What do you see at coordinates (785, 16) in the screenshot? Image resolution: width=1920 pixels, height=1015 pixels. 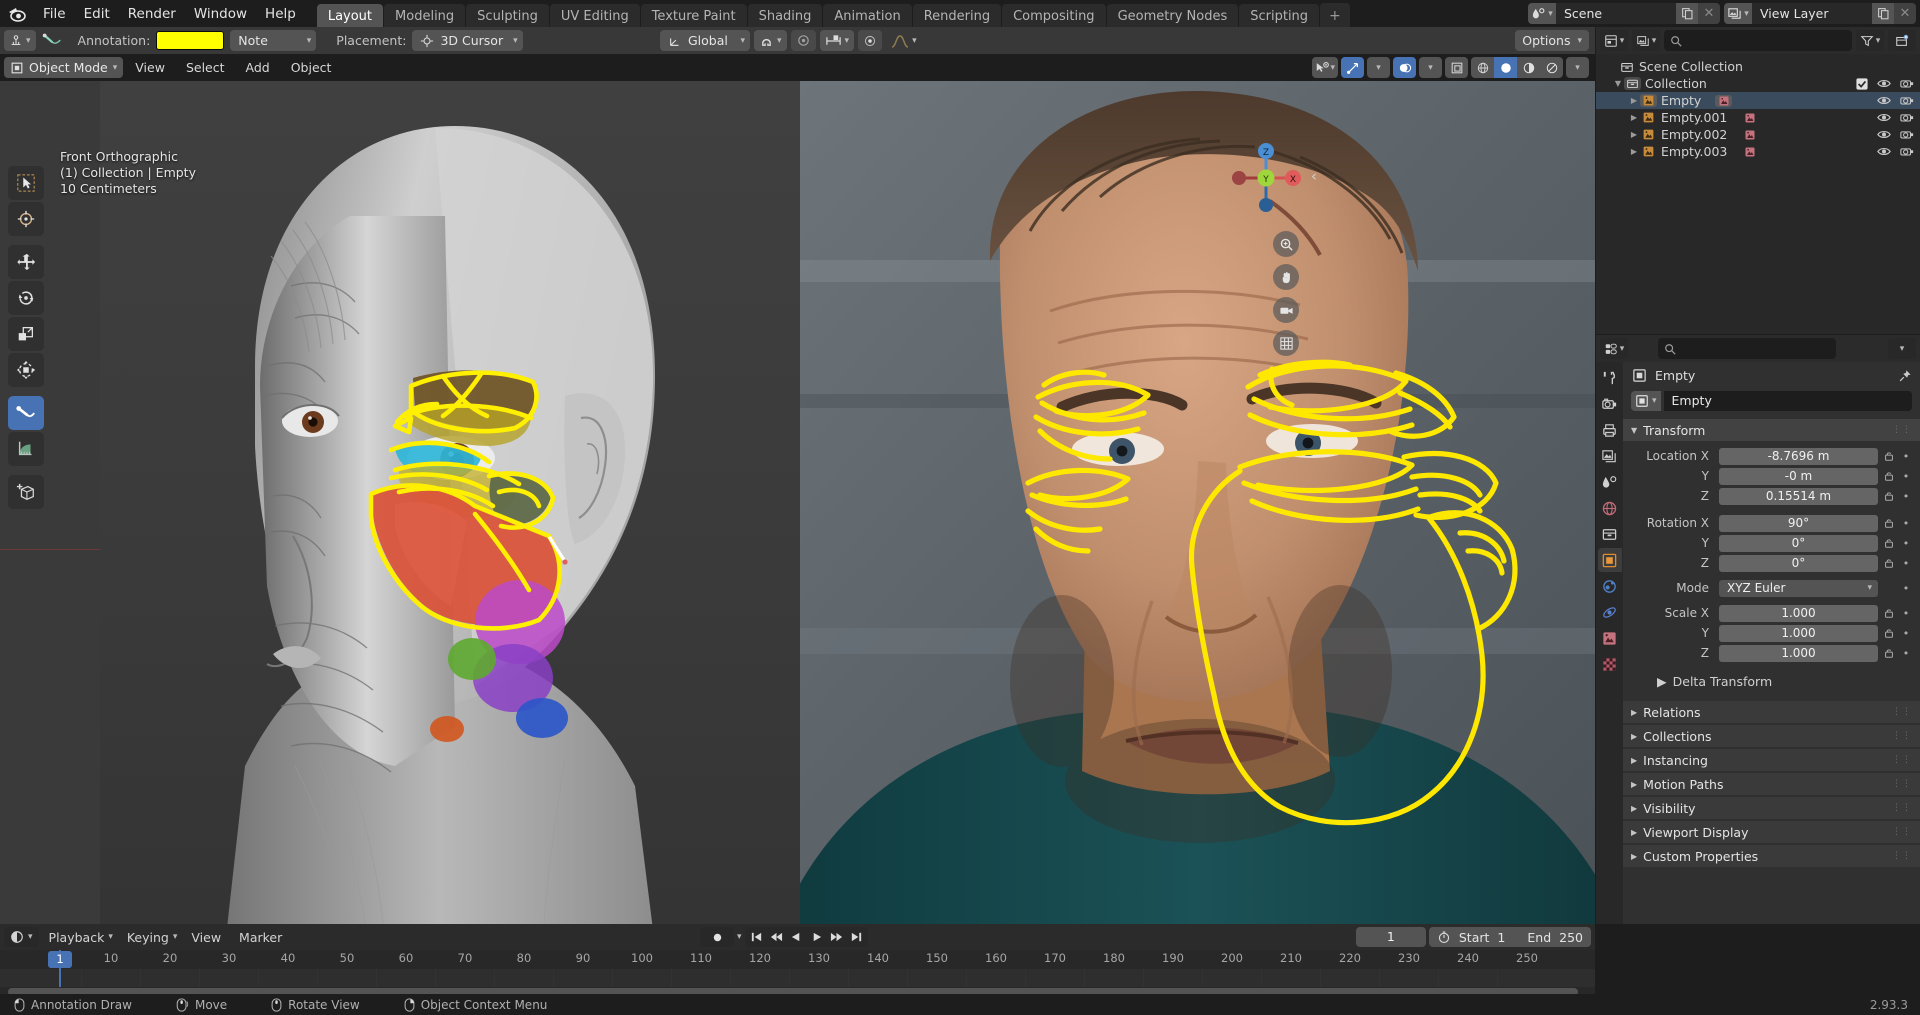 I see `workspace-tab-shading: Shading` at bounding box center [785, 16].